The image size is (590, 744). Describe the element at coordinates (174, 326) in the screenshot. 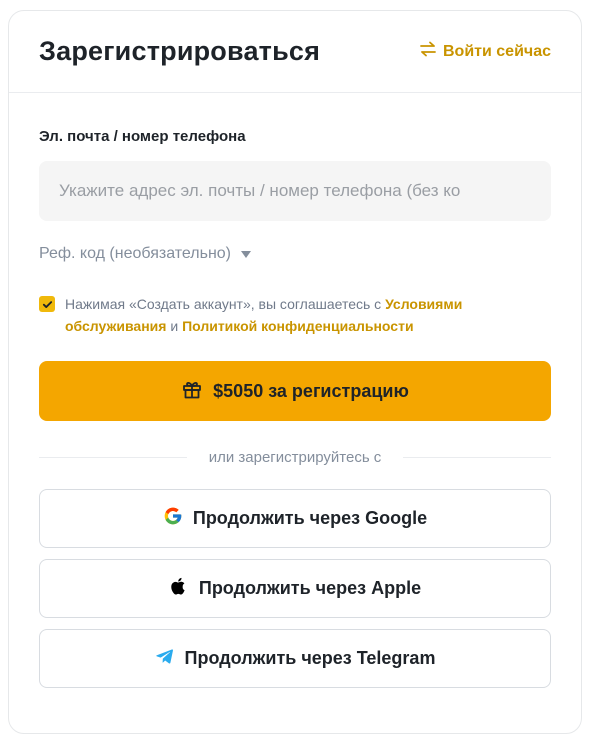

I see `terms-and: и` at that location.